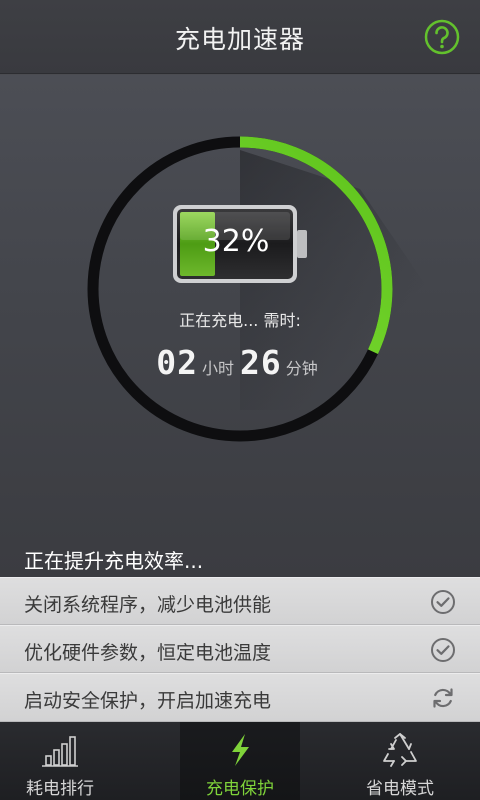 The height and width of the screenshot is (800, 480). What do you see at coordinates (217, 368) in the screenshot?
I see `hours-unit: 小时` at bounding box center [217, 368].